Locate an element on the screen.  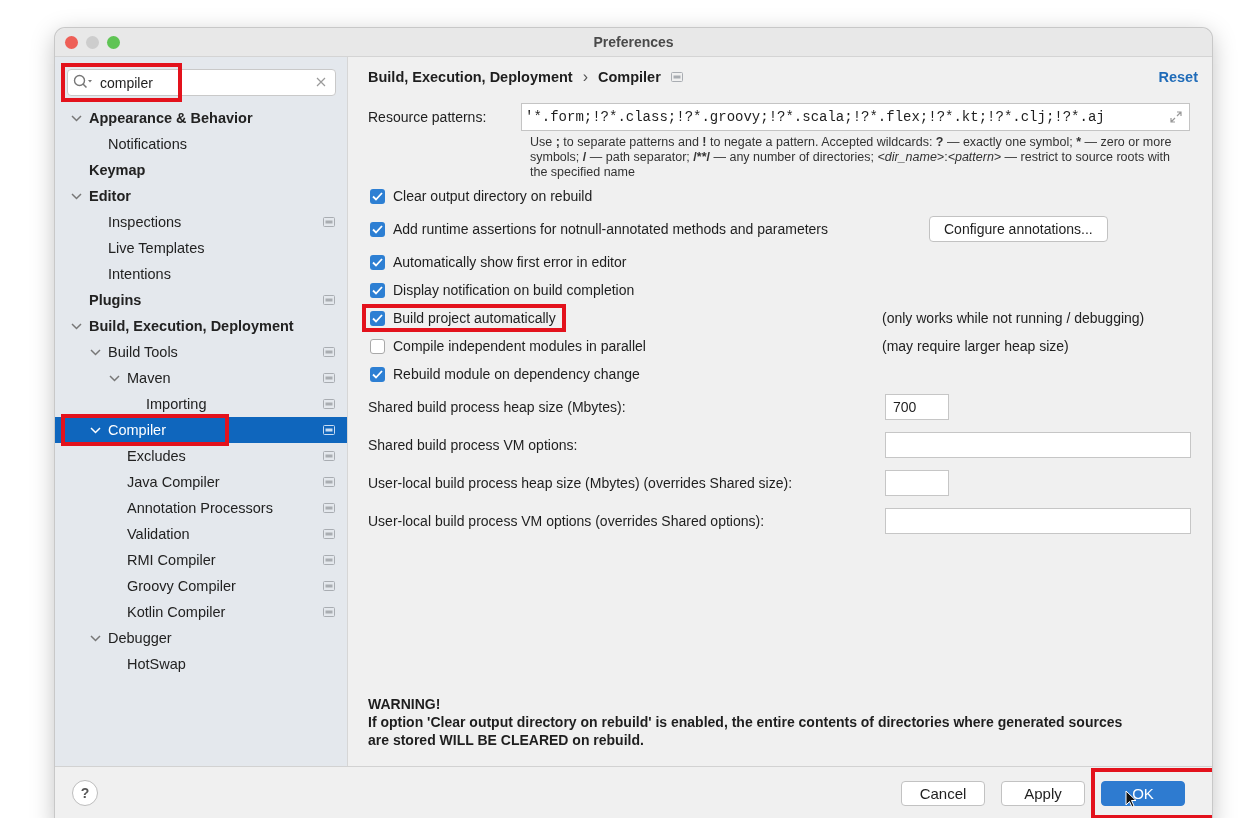
reset-link: Reset is located at coordinates (1178, 77).